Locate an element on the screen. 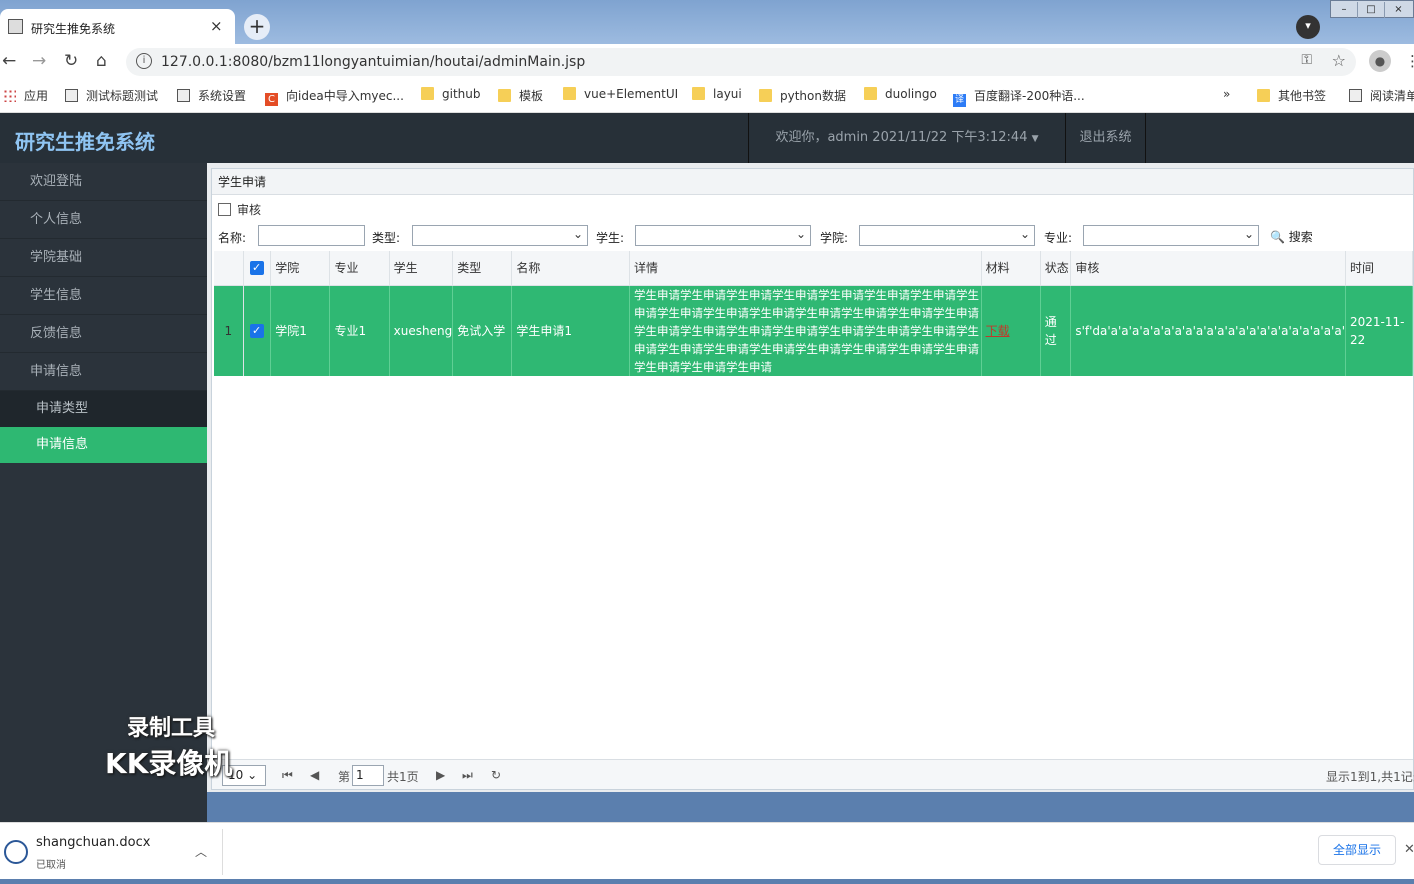  row-checkbox: ✓ is located at coordinates (257, 330).